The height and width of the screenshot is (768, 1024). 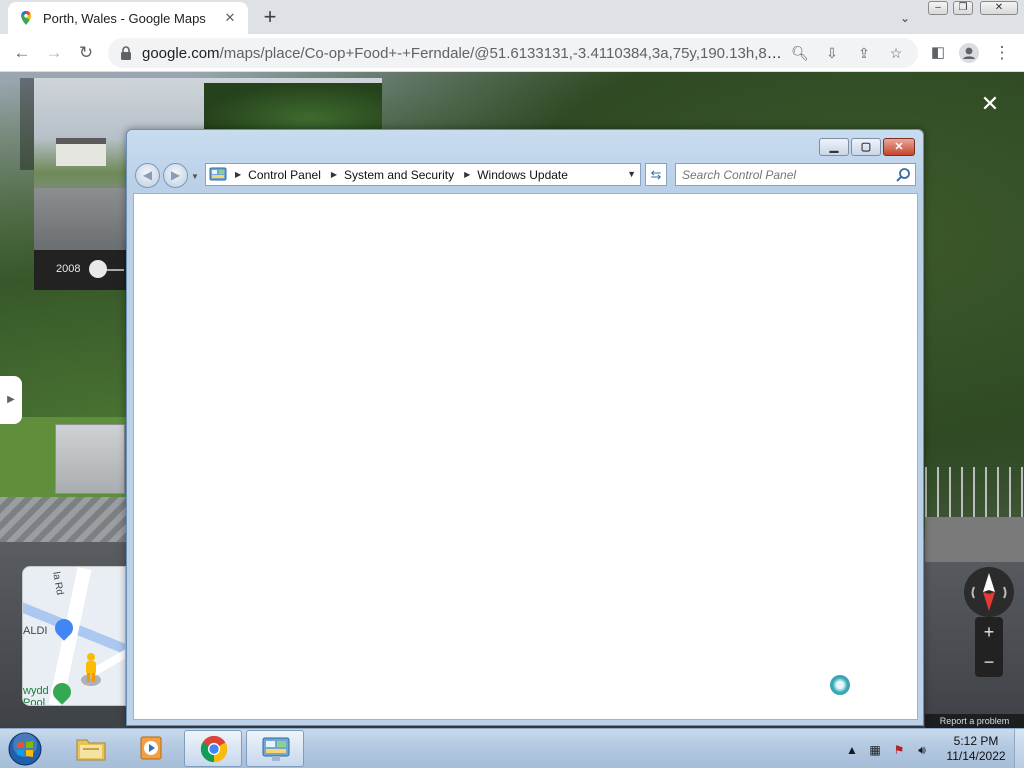 I want to click on expand-side-panel-button: ▶, so click(x=11, y=400).